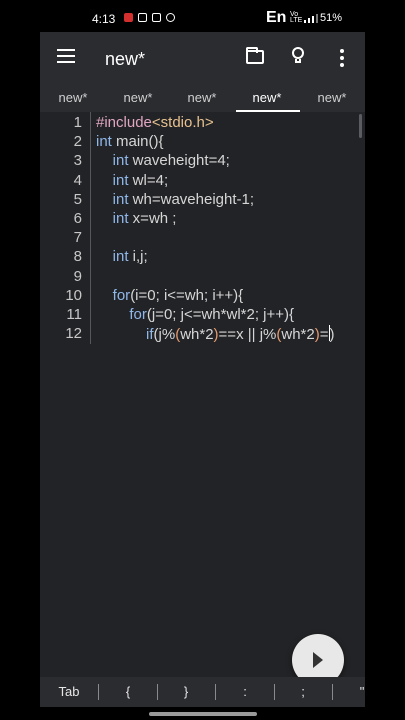 The height and width of the screenshot is (720, 405). I want to click on tab-new-3: new*, so click(202, 97).